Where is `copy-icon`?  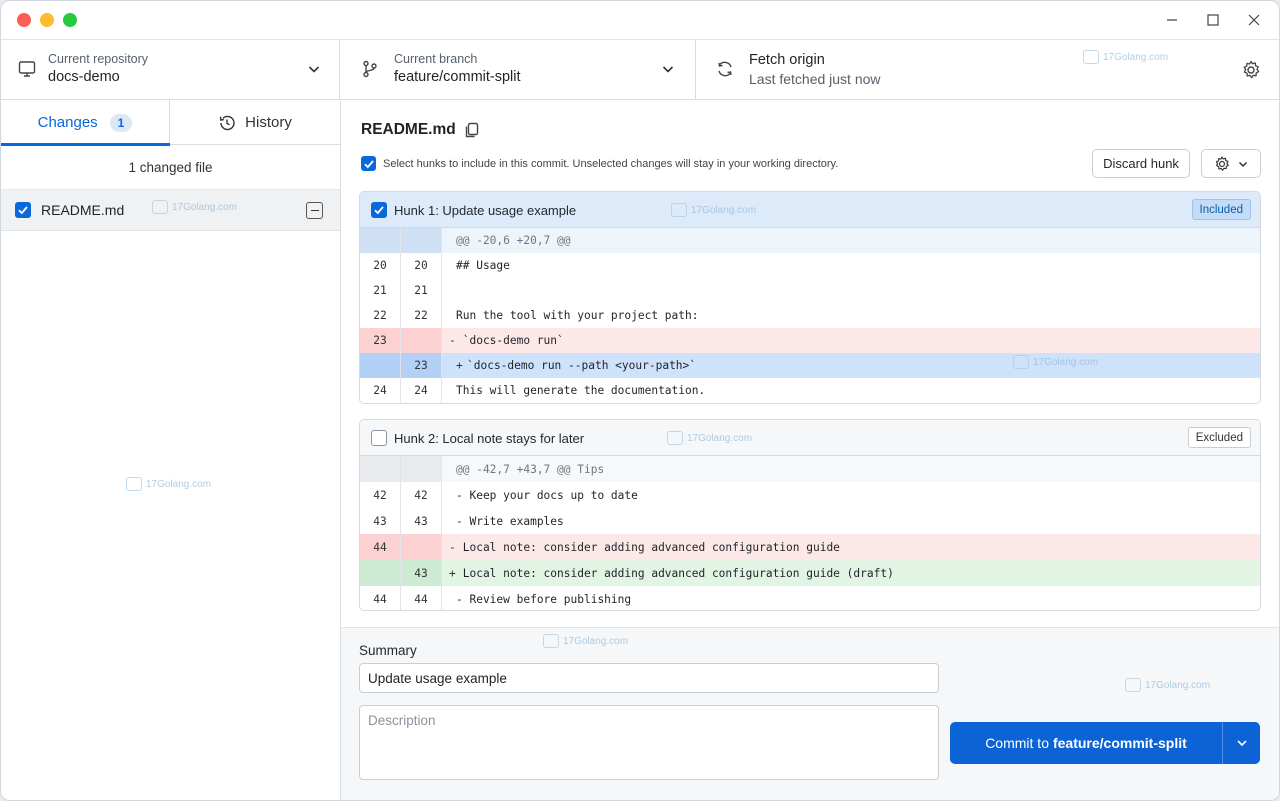 copy-icon is located at coordinates (472, 130).